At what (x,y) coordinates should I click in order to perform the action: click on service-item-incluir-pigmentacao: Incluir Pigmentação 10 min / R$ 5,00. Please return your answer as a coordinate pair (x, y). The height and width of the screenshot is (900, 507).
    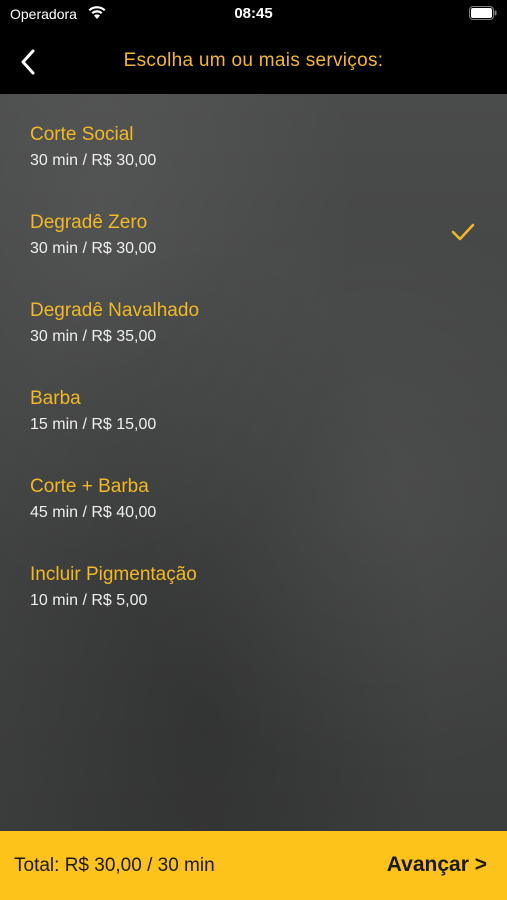
    Looking at the image, I should click on (253, 578).